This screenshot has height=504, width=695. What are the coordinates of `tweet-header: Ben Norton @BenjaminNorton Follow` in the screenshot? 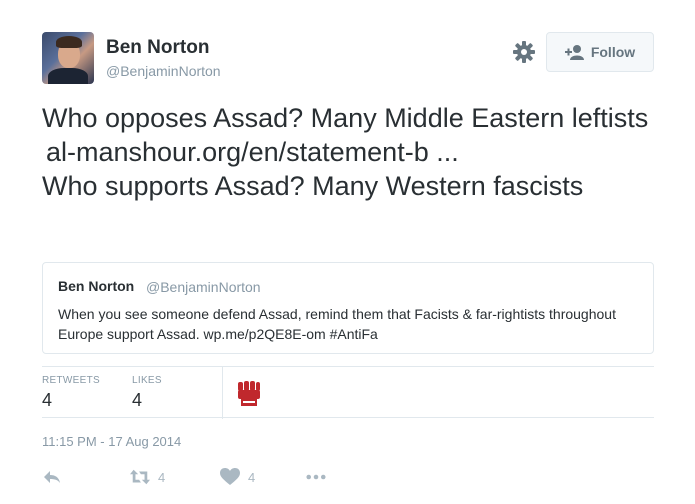 It's located at (348, 58).